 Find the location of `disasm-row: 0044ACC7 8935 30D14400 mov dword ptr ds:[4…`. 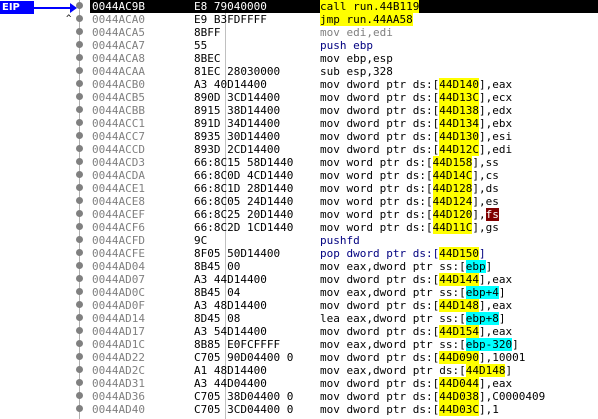

disasm-row: 0044ACC7 8935 30D14400 mov dword ptr ds:[4… is located at coordinates (337, 136).